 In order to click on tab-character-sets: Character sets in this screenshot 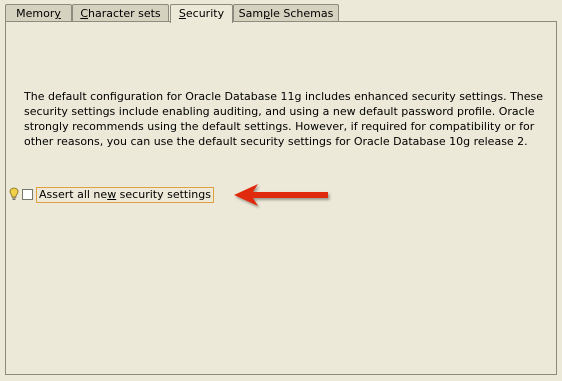, I will do `click(120, 12)`.